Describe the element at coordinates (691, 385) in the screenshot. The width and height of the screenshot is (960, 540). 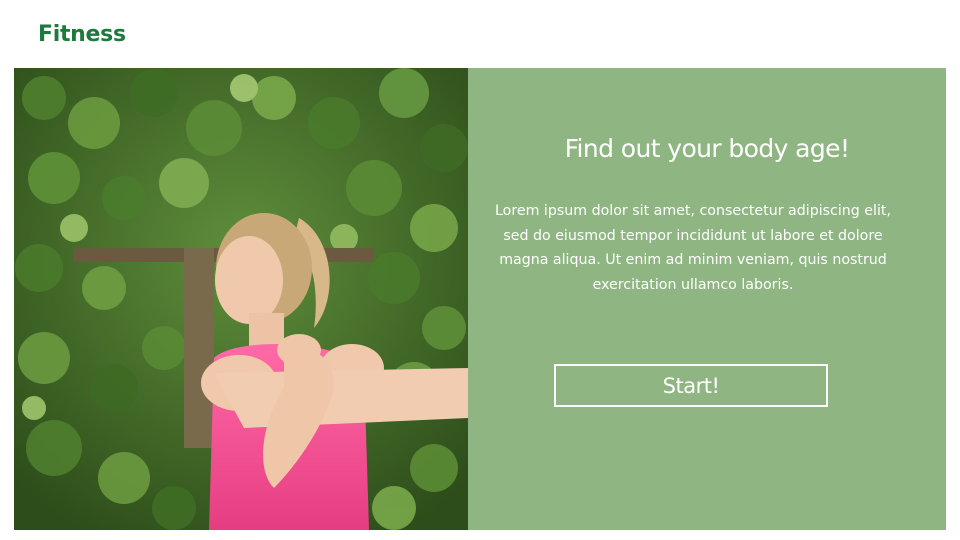
I see `start-button: Start!` at that location.